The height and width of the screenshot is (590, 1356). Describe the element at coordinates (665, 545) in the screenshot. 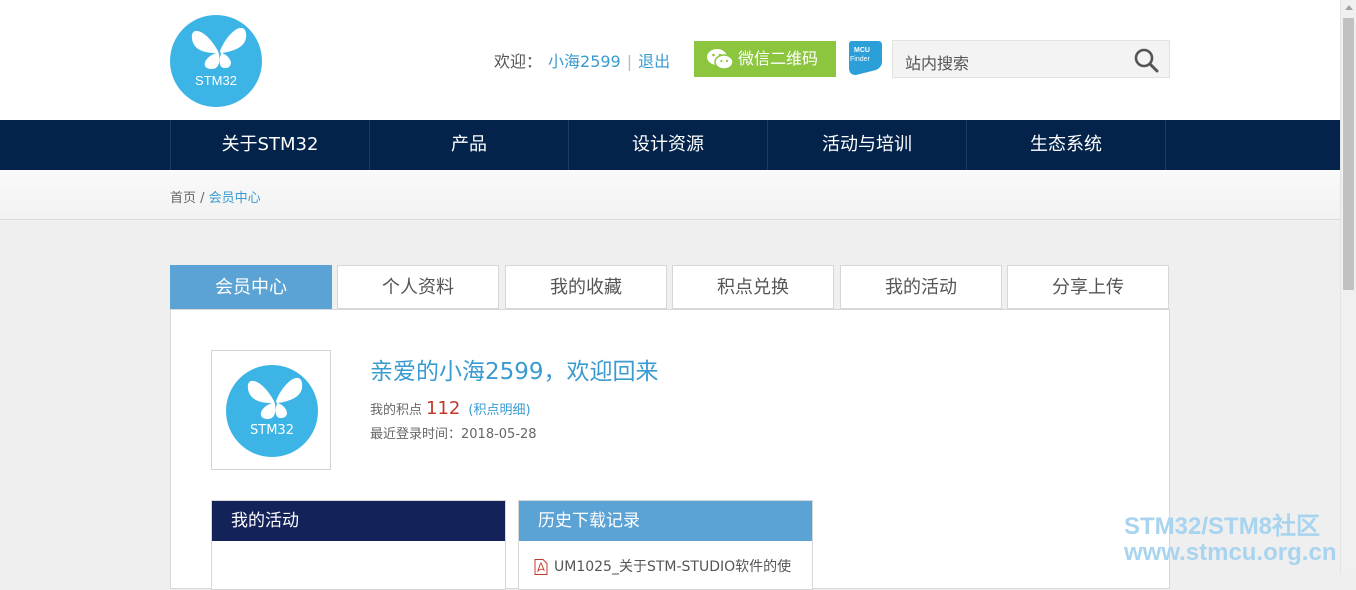

I see `download-history-box: 历史下载记录` at that location.